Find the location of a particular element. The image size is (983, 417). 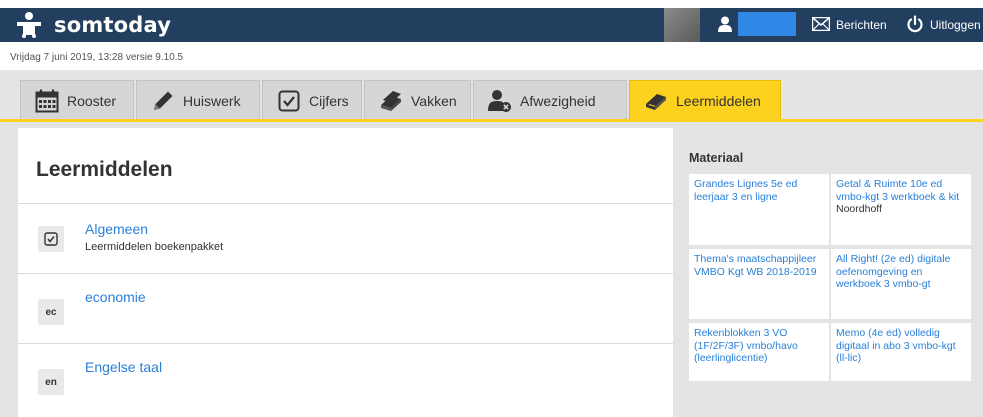

tab-label: Leermiddelen is located at coordinates (718, 100).